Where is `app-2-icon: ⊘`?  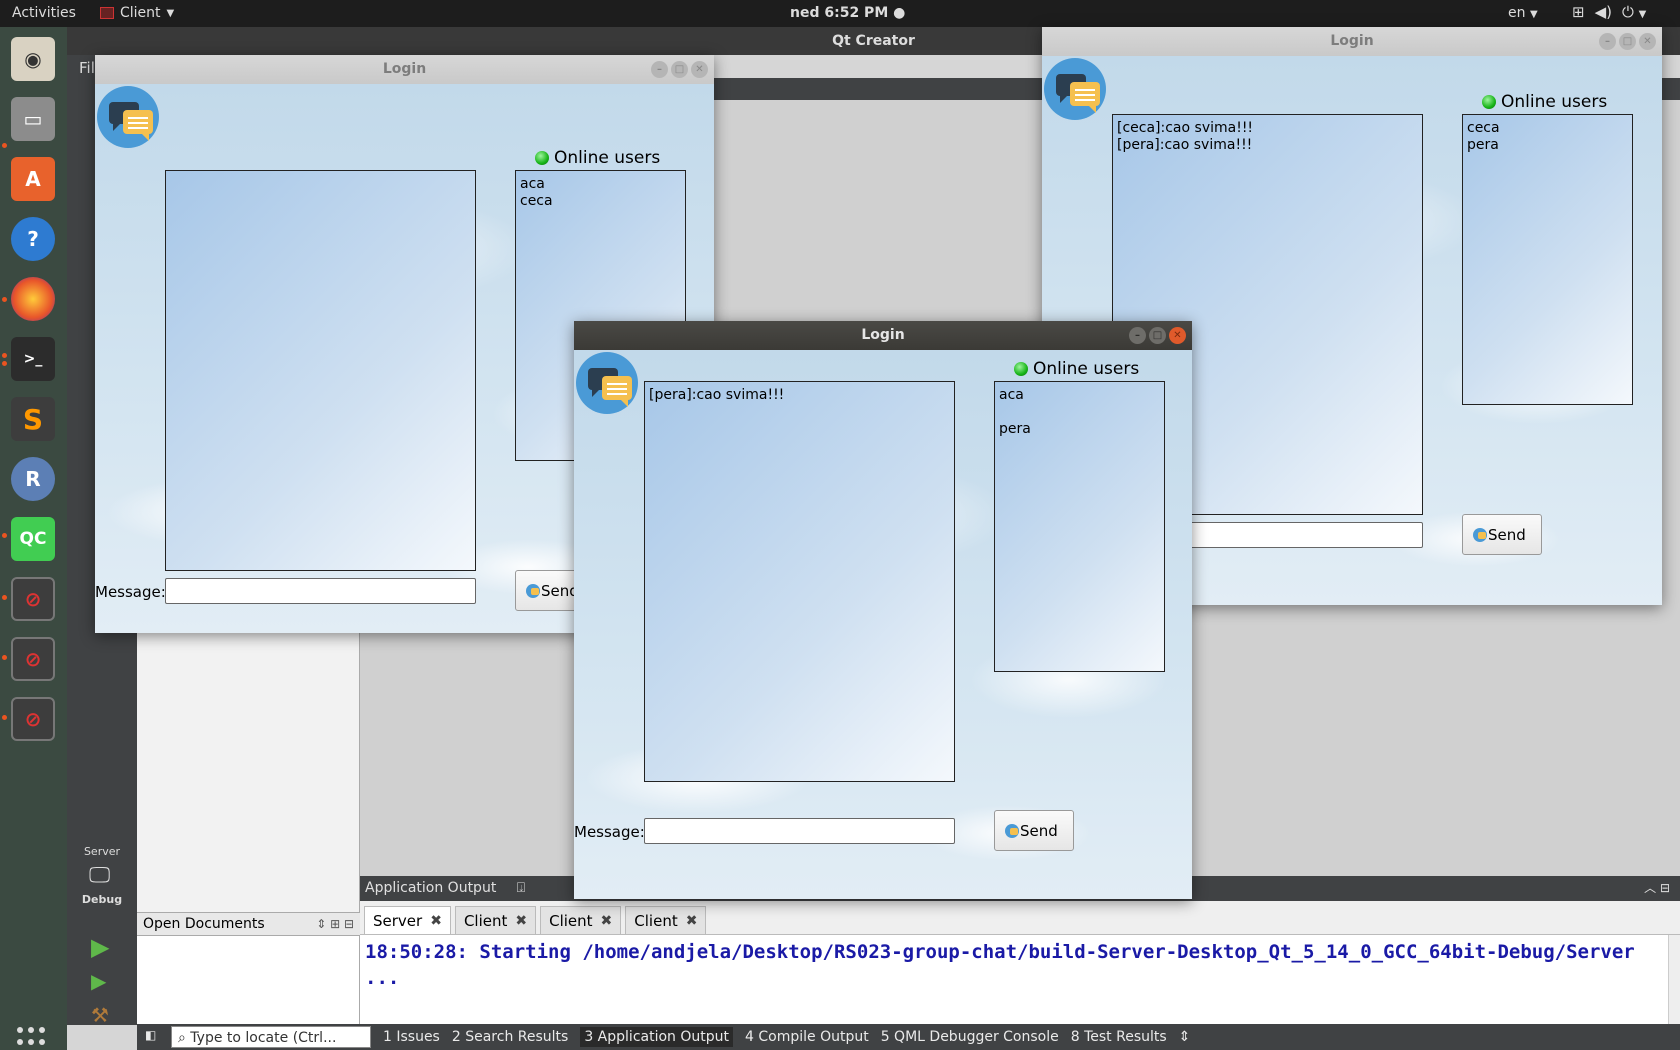
app-2-icon: ⊘ is located at coordinates (33, 659).